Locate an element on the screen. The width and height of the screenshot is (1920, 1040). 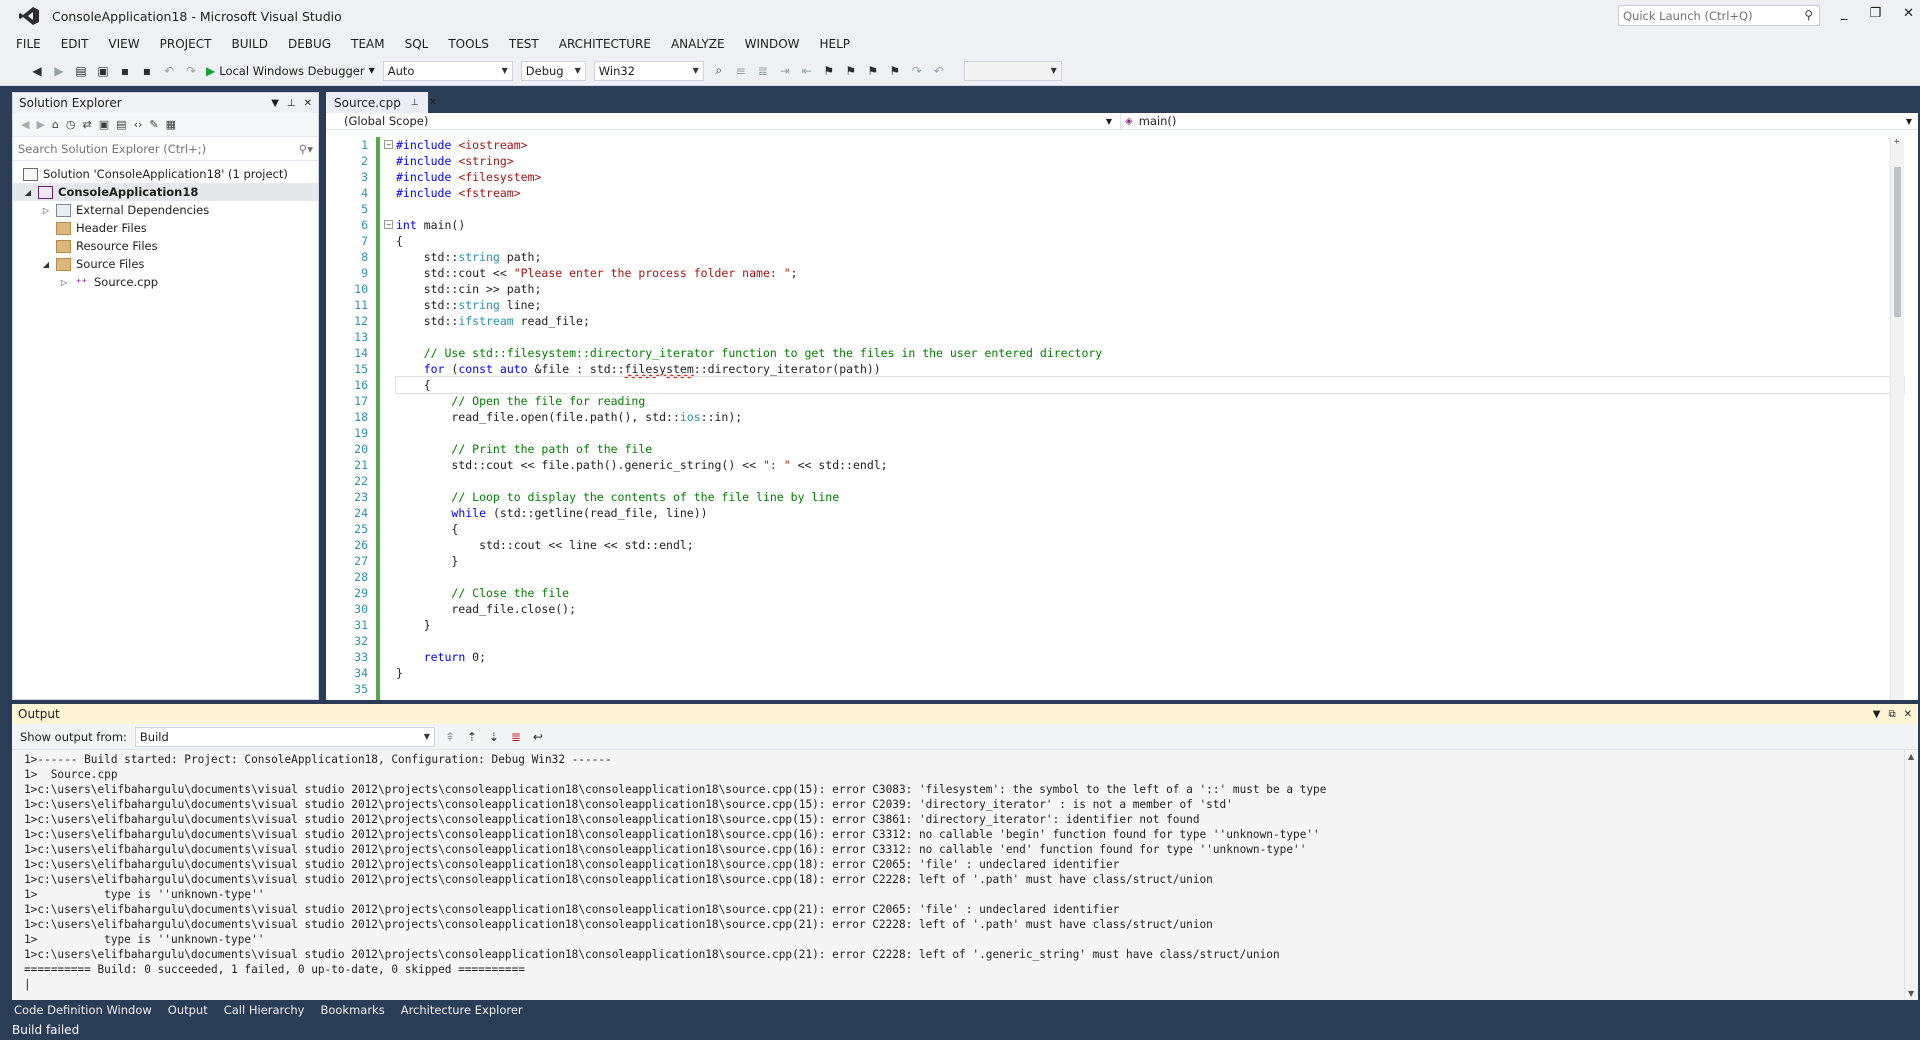
solution-search-input: Search Solution Explorer (Ctrl+;) ⚲▾ is located at coordinates (165, 149).